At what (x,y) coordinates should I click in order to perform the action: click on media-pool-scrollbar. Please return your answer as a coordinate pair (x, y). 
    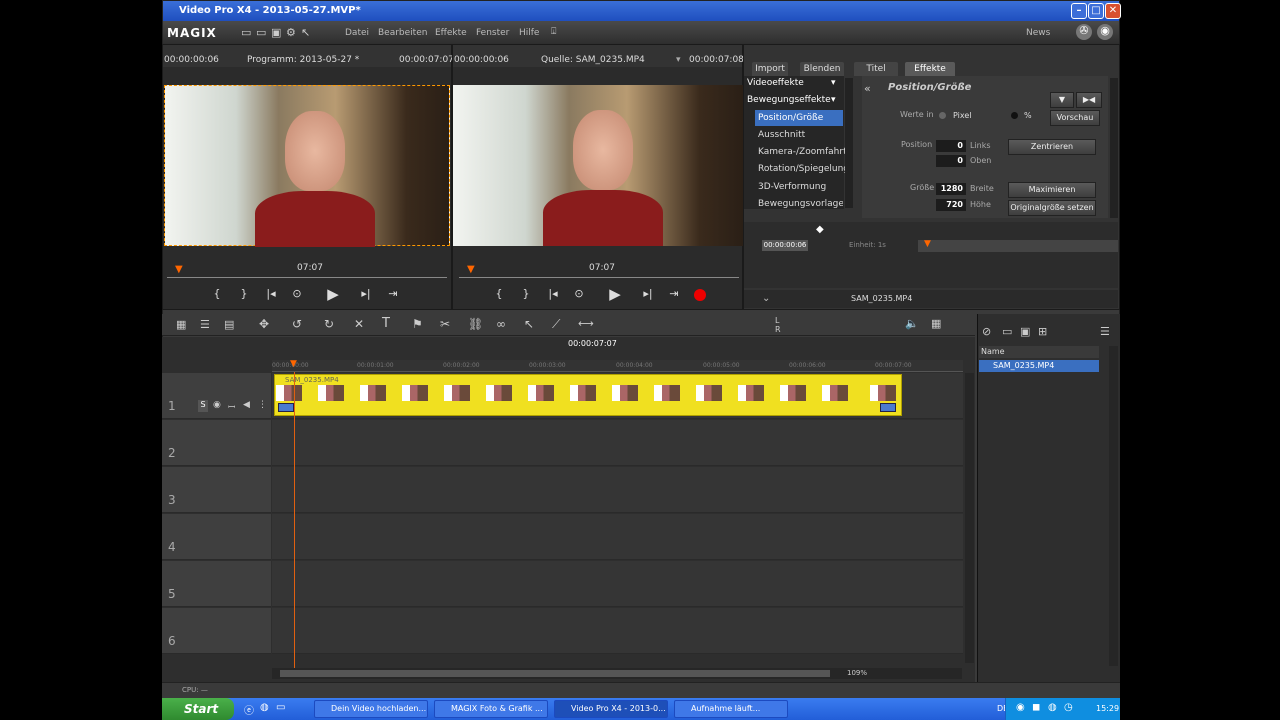
    Looking at the image, I should click on (1113, 506).